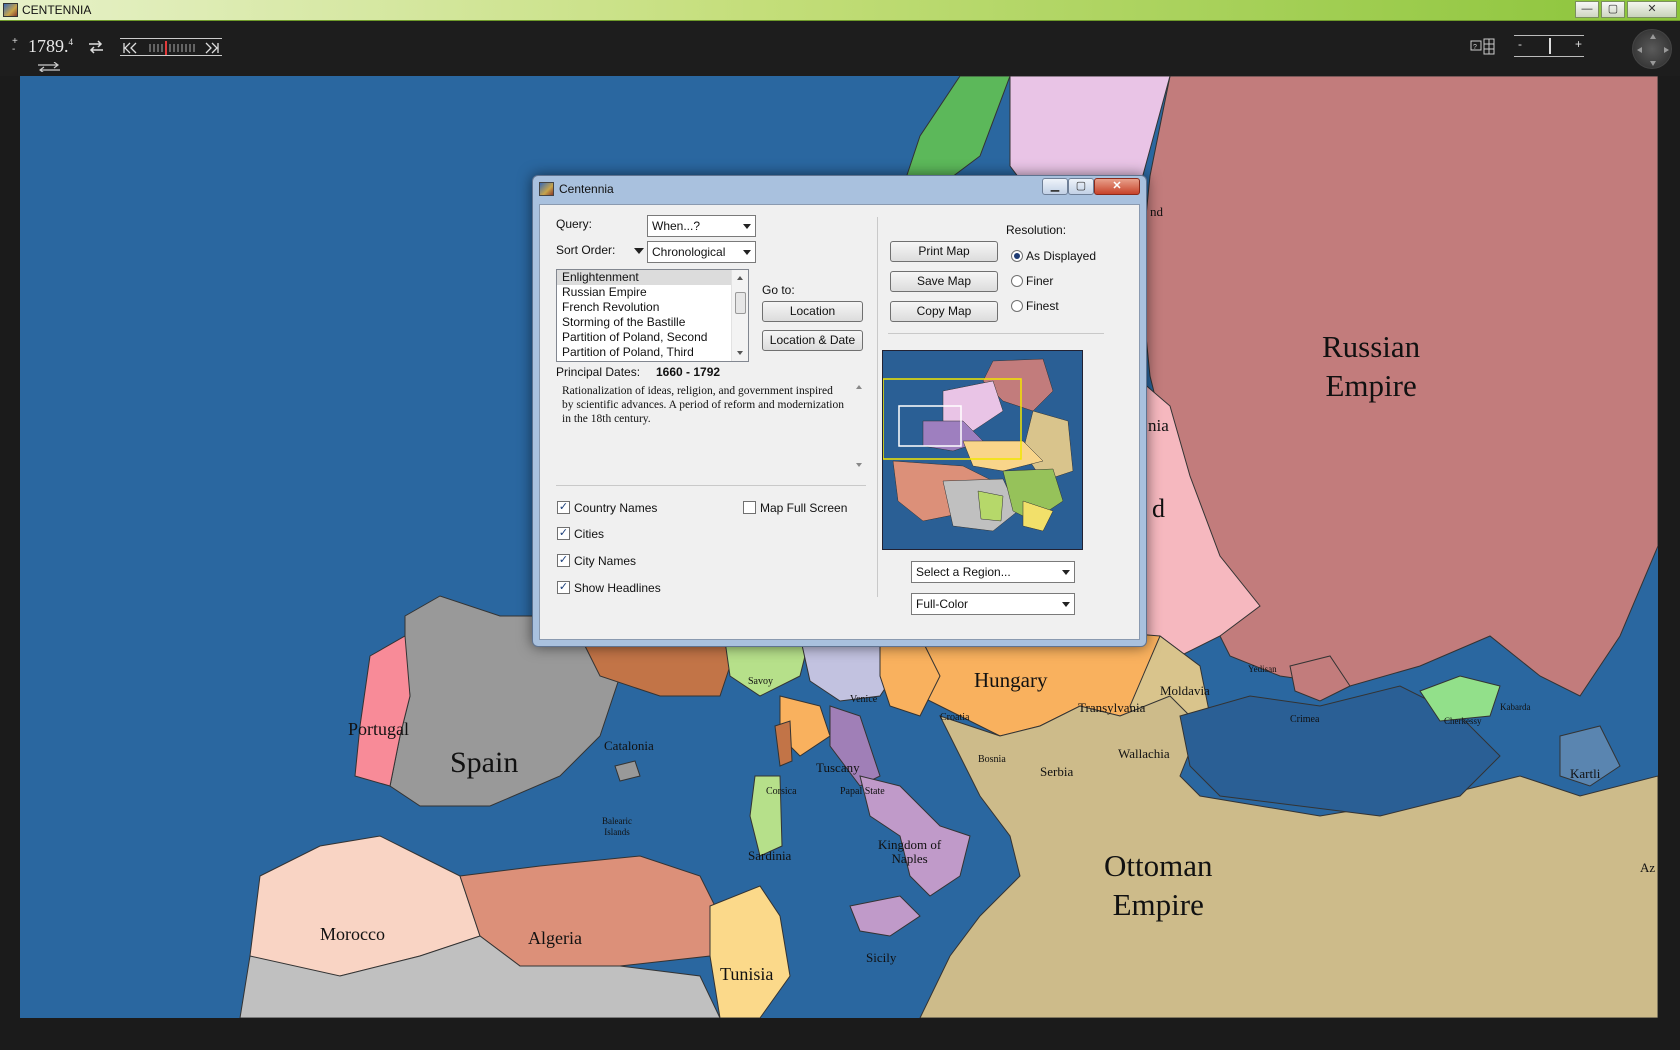 This screenshot has height=1050, width=1680. I want to click on show-headlines-label: Show Headlines, so click(617, 588).